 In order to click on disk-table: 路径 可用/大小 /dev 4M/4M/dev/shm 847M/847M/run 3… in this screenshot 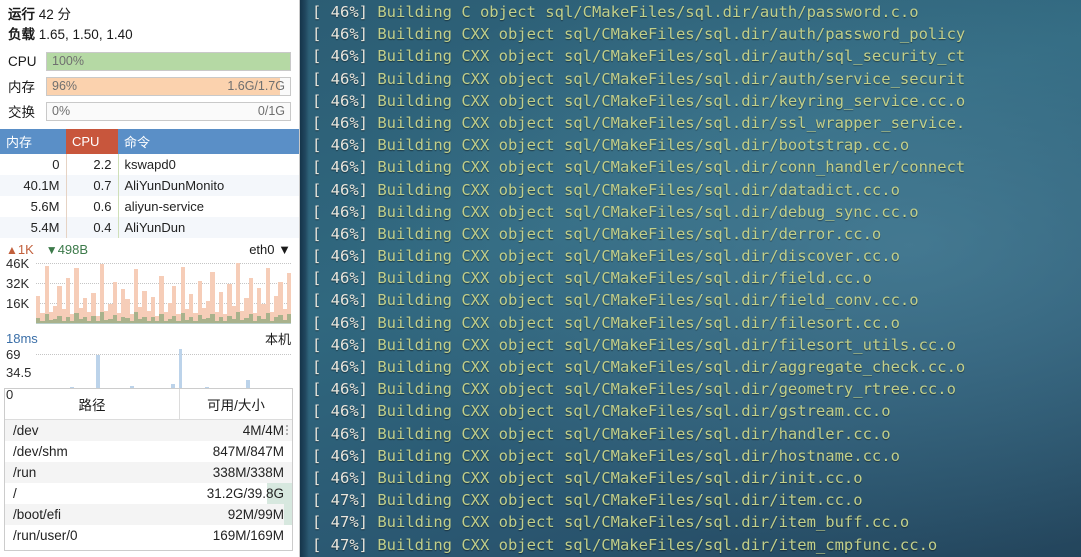, I will do `click(148, 467)`.